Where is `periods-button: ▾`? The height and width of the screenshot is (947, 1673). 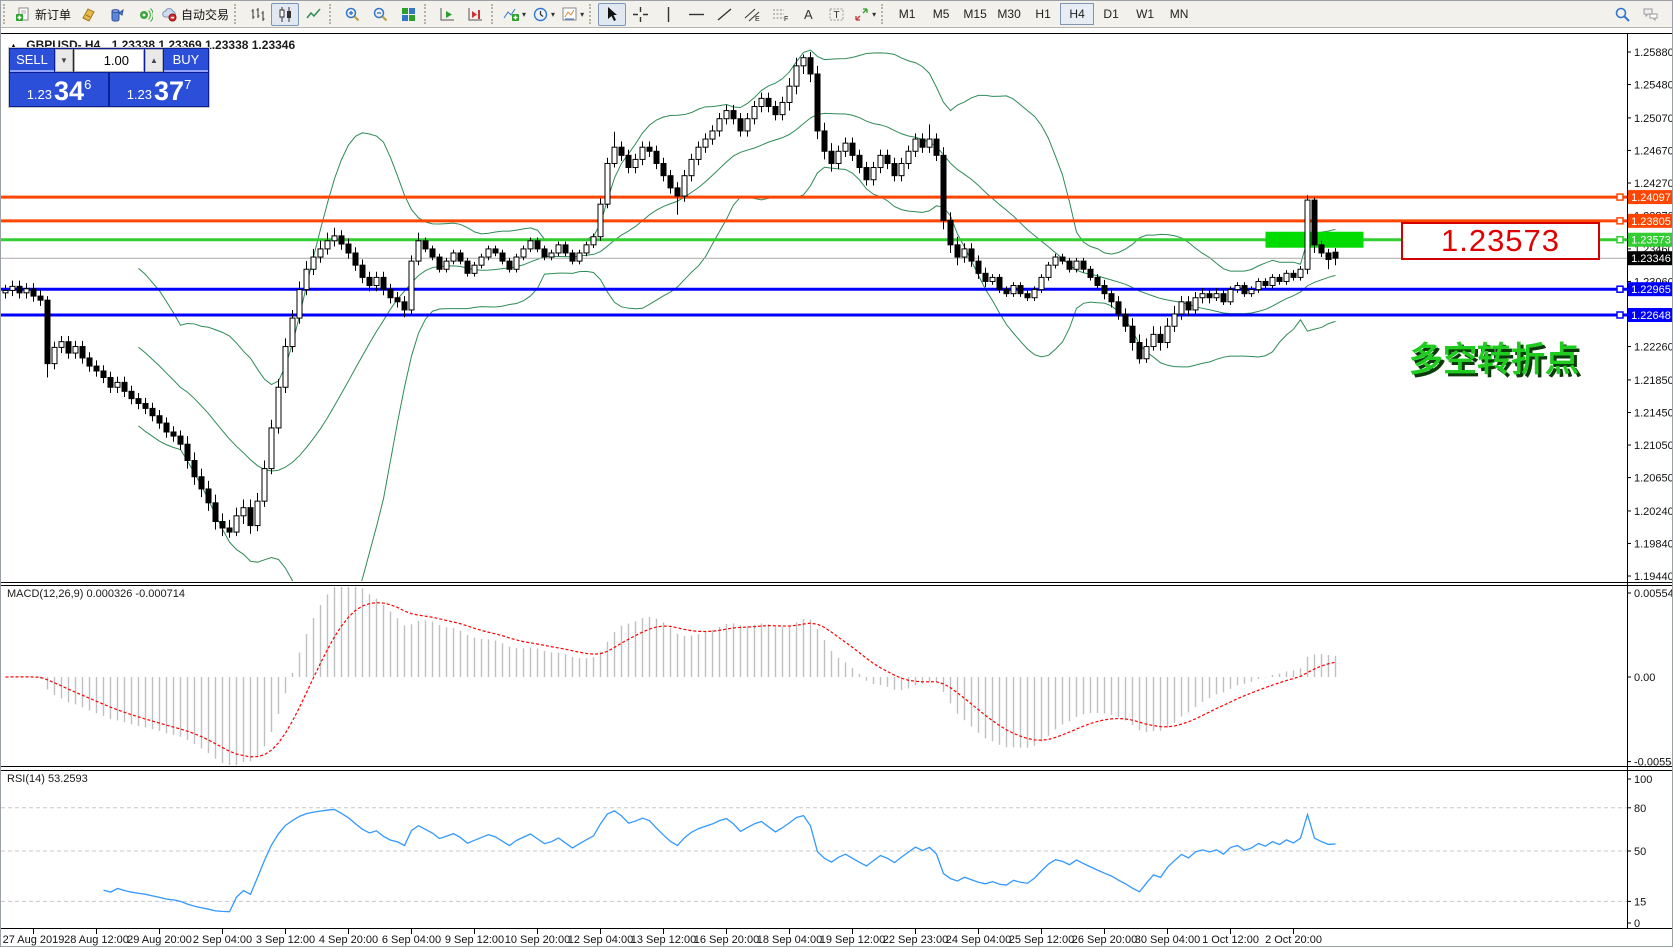 periods-button: ▾ is located at coordinates (543, 14).